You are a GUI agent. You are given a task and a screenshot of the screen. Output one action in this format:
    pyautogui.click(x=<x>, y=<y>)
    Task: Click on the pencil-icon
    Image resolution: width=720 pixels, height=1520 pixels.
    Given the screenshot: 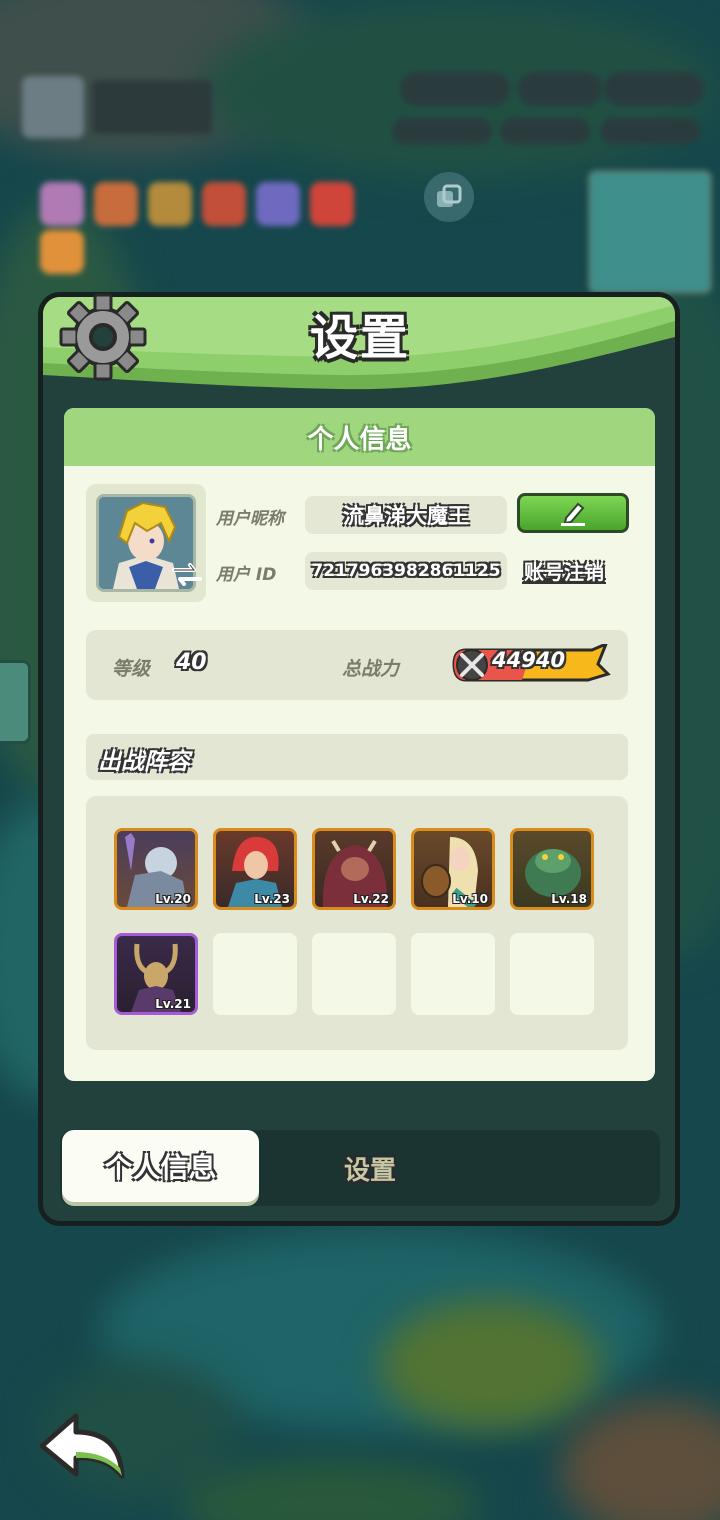 What is the action you would take?
    pyautogui.click(x=573, y=514)
    